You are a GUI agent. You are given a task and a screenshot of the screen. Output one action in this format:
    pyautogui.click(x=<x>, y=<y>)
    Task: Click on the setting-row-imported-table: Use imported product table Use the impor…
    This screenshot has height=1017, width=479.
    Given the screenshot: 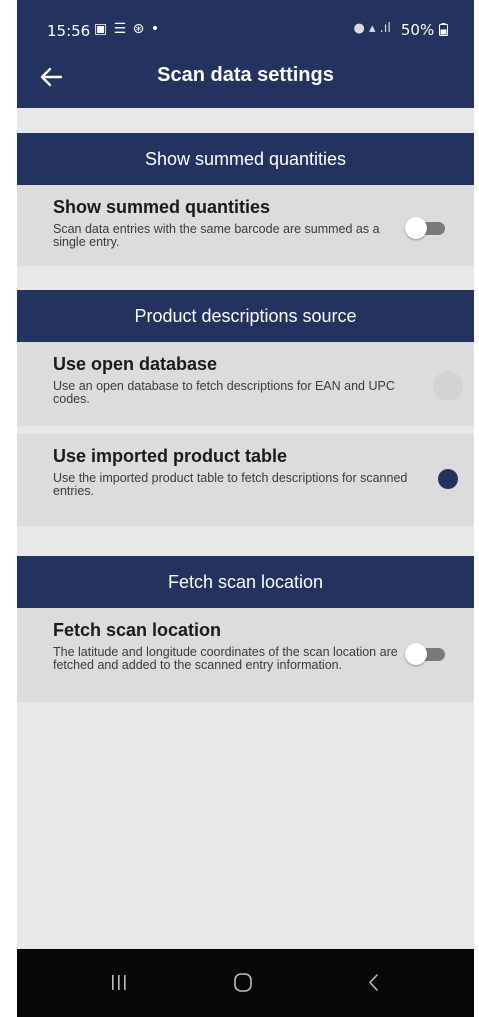 What is the action you would take?
    pyautogui.click(x=245, y=480)
    